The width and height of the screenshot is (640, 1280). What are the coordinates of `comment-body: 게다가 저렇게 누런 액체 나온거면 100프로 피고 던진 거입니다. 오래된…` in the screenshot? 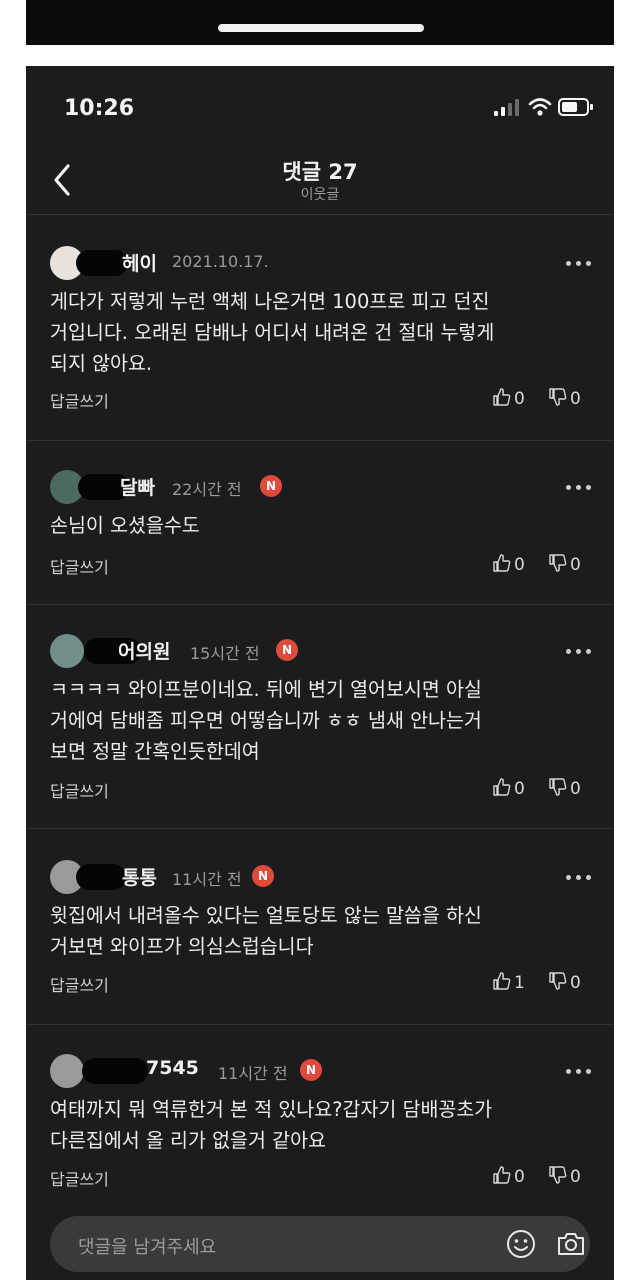 It's located at (272, 332).